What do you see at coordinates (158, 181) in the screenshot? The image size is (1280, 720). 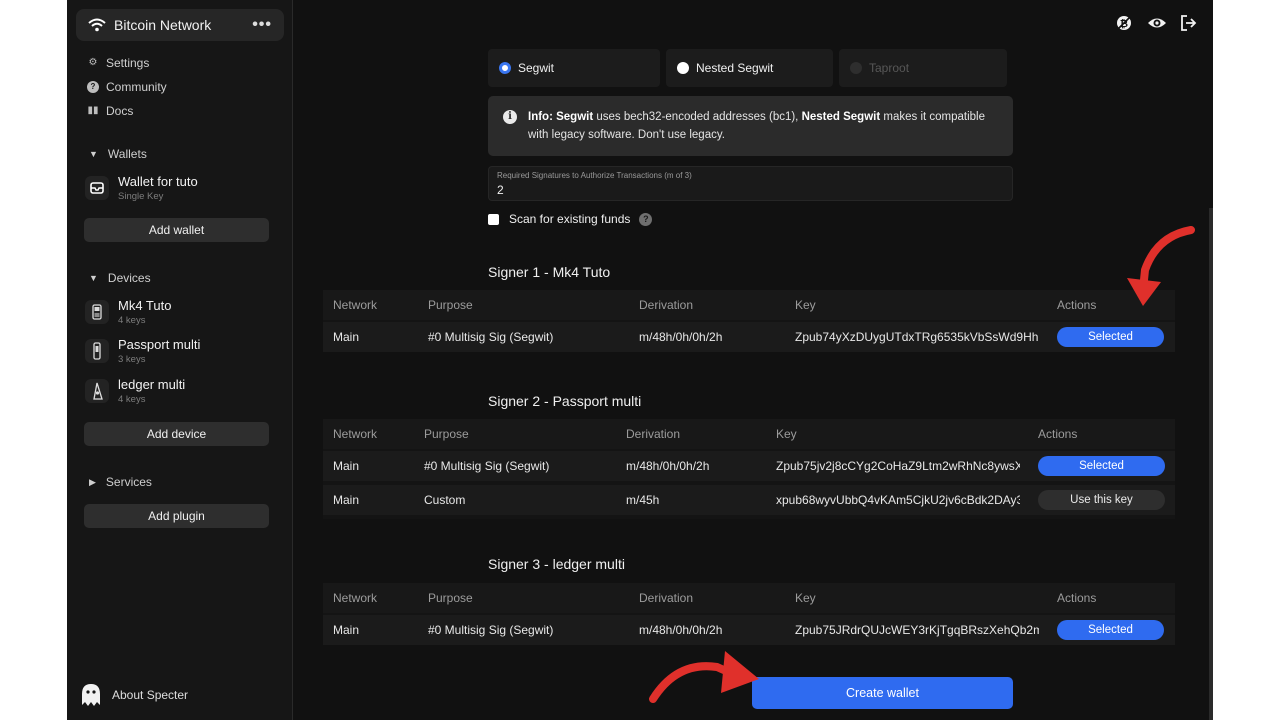 I see `wallet-title: Wallet for tuto` at bounding box center [158, 181].